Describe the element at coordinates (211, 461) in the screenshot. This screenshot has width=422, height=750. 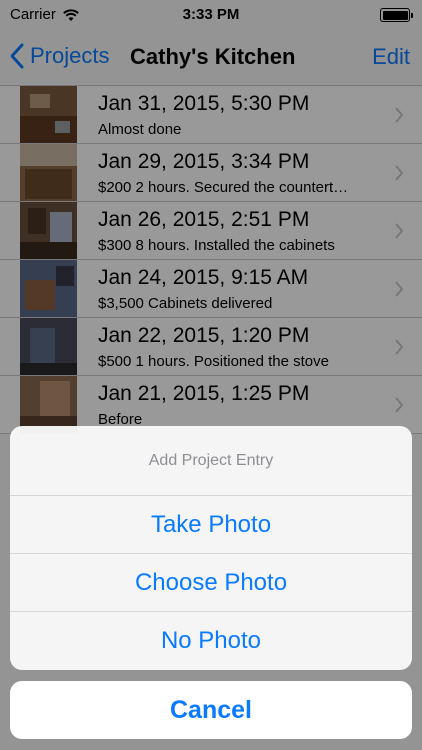
I see `action-sheet-title: Add Project Entry` at that location.